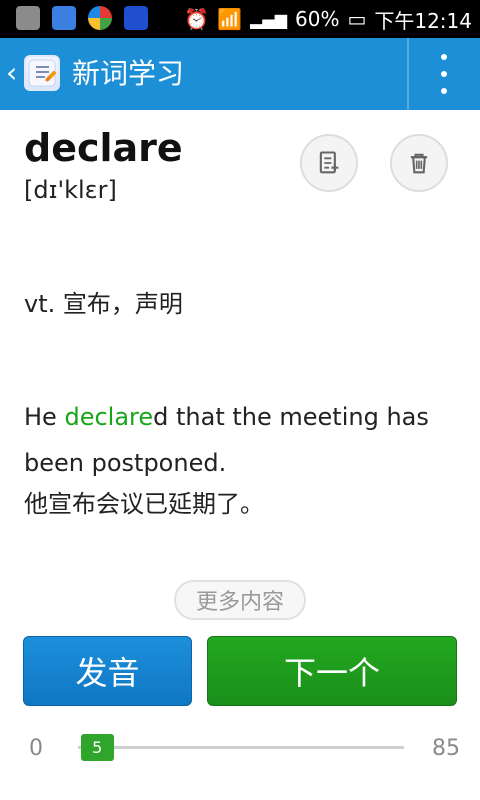 This screenshot has width=480, height=800. What do you see at coordinates (240, 74) in the screenshot?
I see `app-bar: ‹ 新词学习` at bounding box center [240, 74].